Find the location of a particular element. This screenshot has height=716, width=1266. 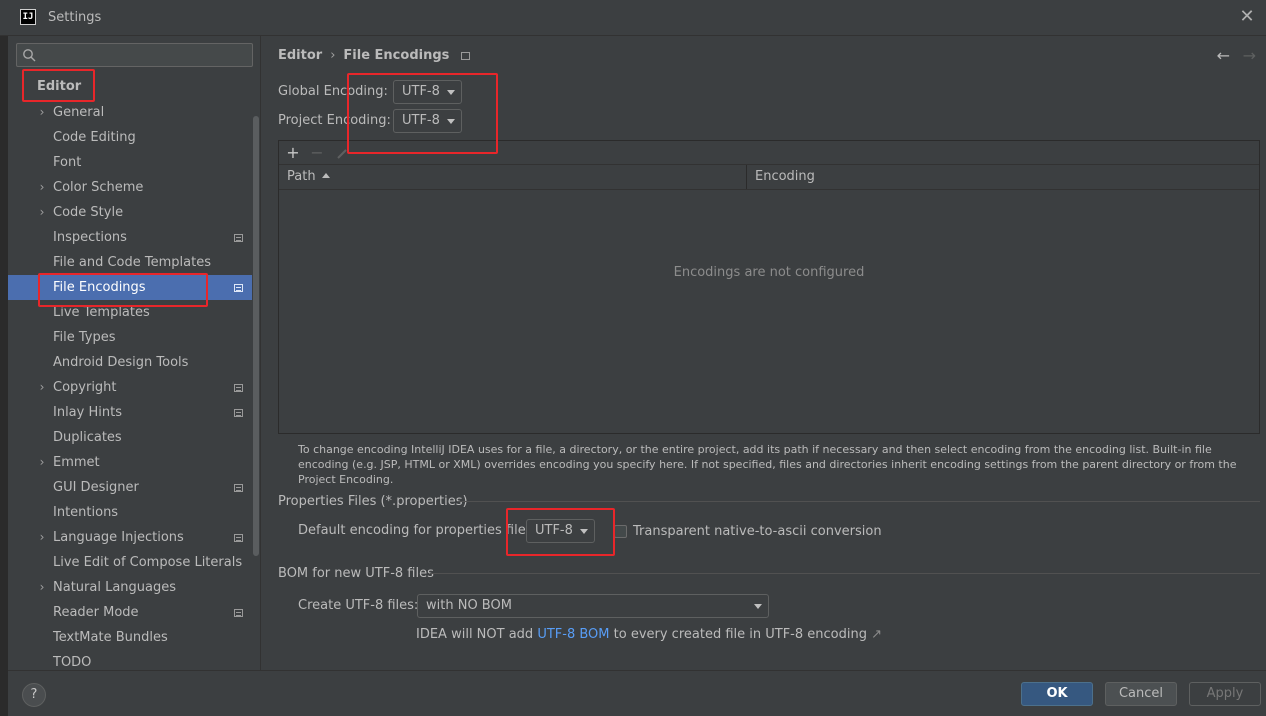

bom-value: with NO BOM is located at coordinates (469, 605).